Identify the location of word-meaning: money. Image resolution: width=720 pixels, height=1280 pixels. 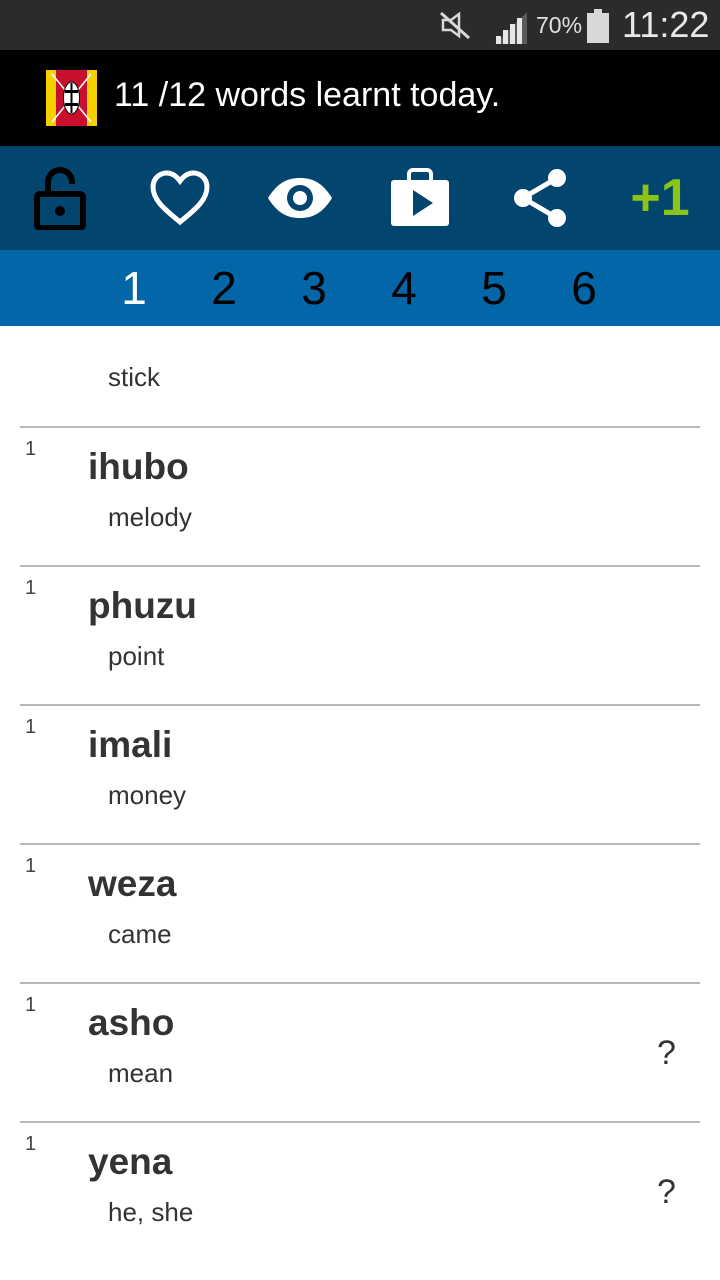
(147, 795).